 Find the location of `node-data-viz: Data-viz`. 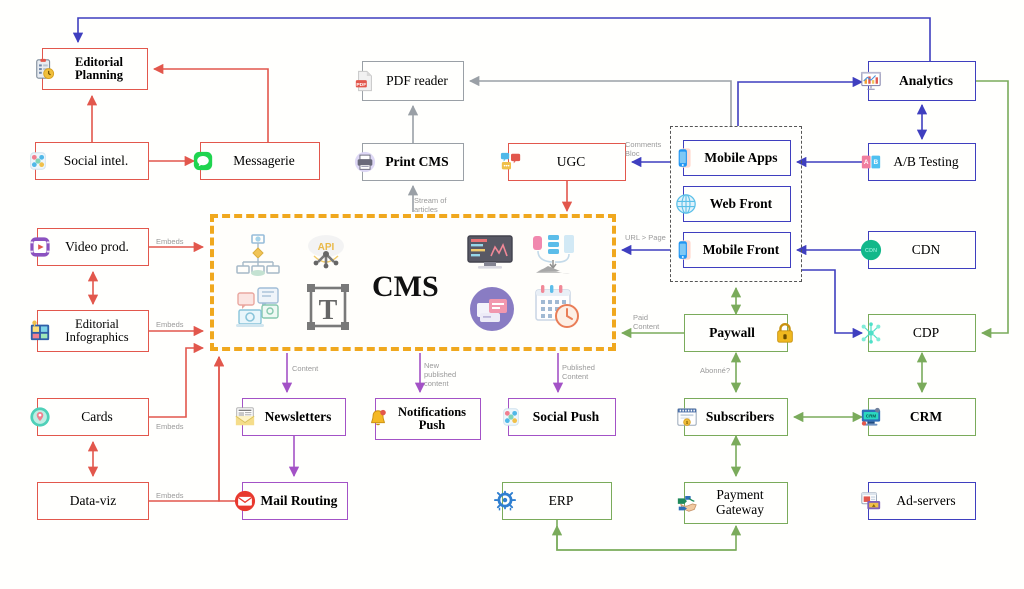

node-data-viz: Data-viz is located at coordinates (93, 501).